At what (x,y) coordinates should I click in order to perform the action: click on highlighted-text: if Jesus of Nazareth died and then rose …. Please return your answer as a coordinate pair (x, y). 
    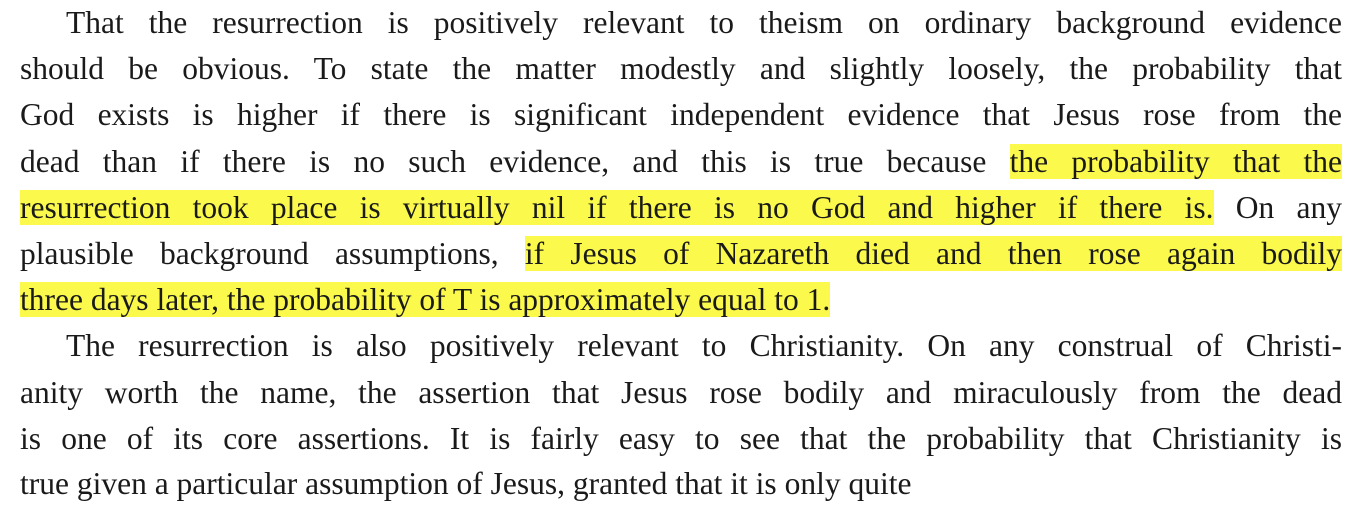
    Looking at the image, I should click on (933, 253).